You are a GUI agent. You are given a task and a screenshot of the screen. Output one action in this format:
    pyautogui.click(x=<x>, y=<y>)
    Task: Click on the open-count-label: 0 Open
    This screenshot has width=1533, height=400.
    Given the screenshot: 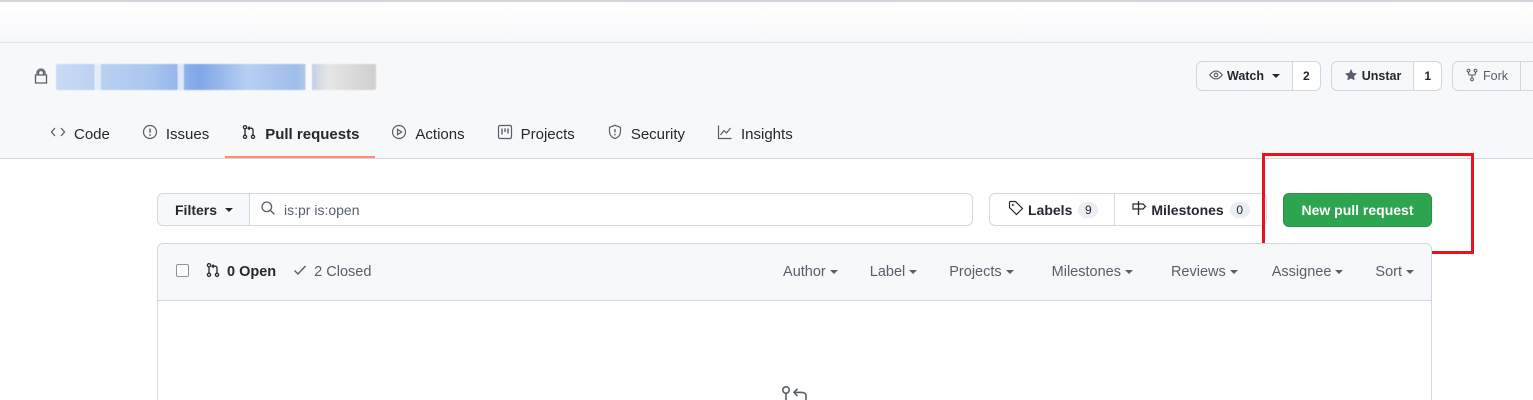 What is the action you would take?
    pyautogui.click(x=252, y=272)
    